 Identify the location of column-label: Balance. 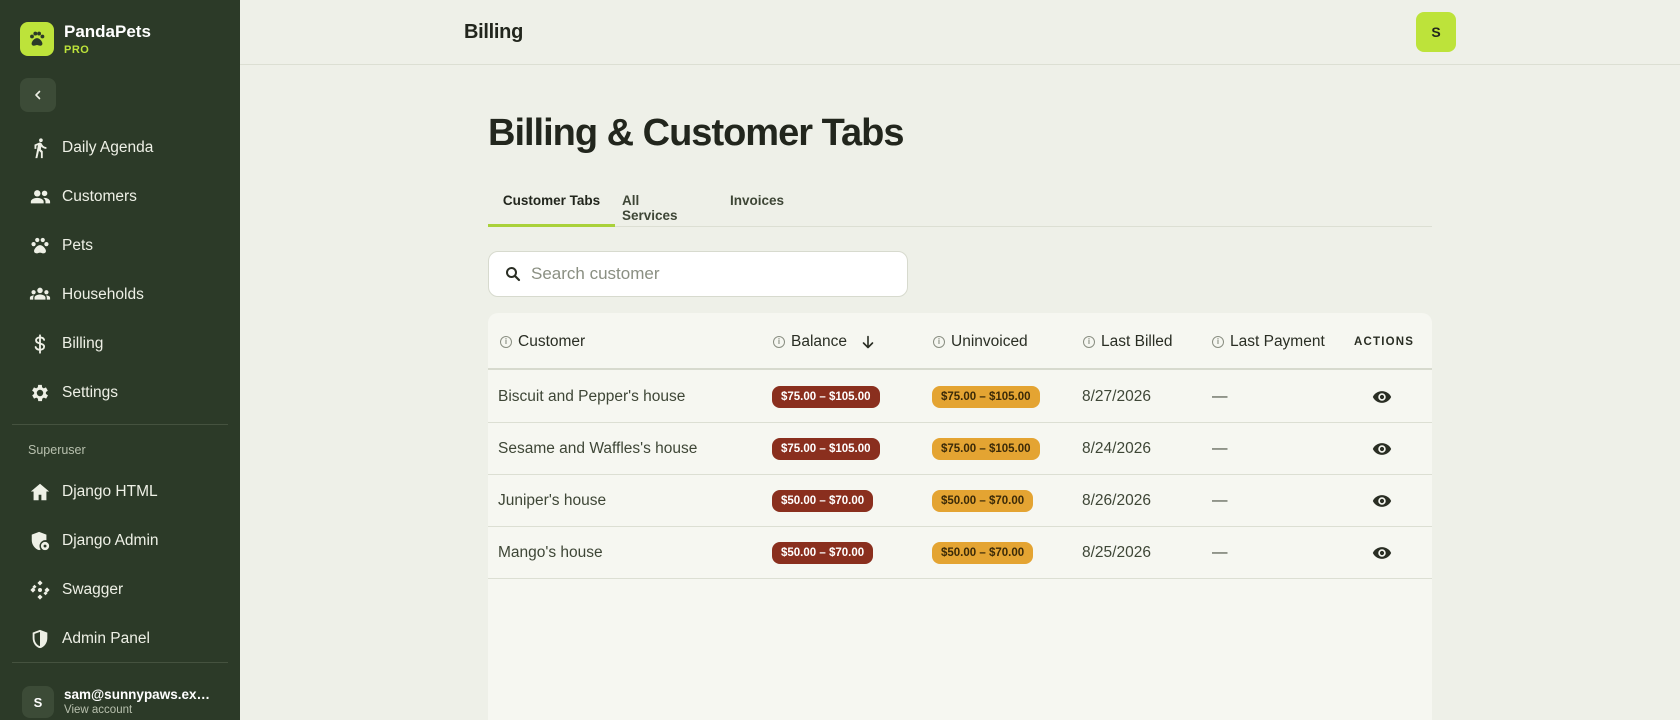
(819, 341).